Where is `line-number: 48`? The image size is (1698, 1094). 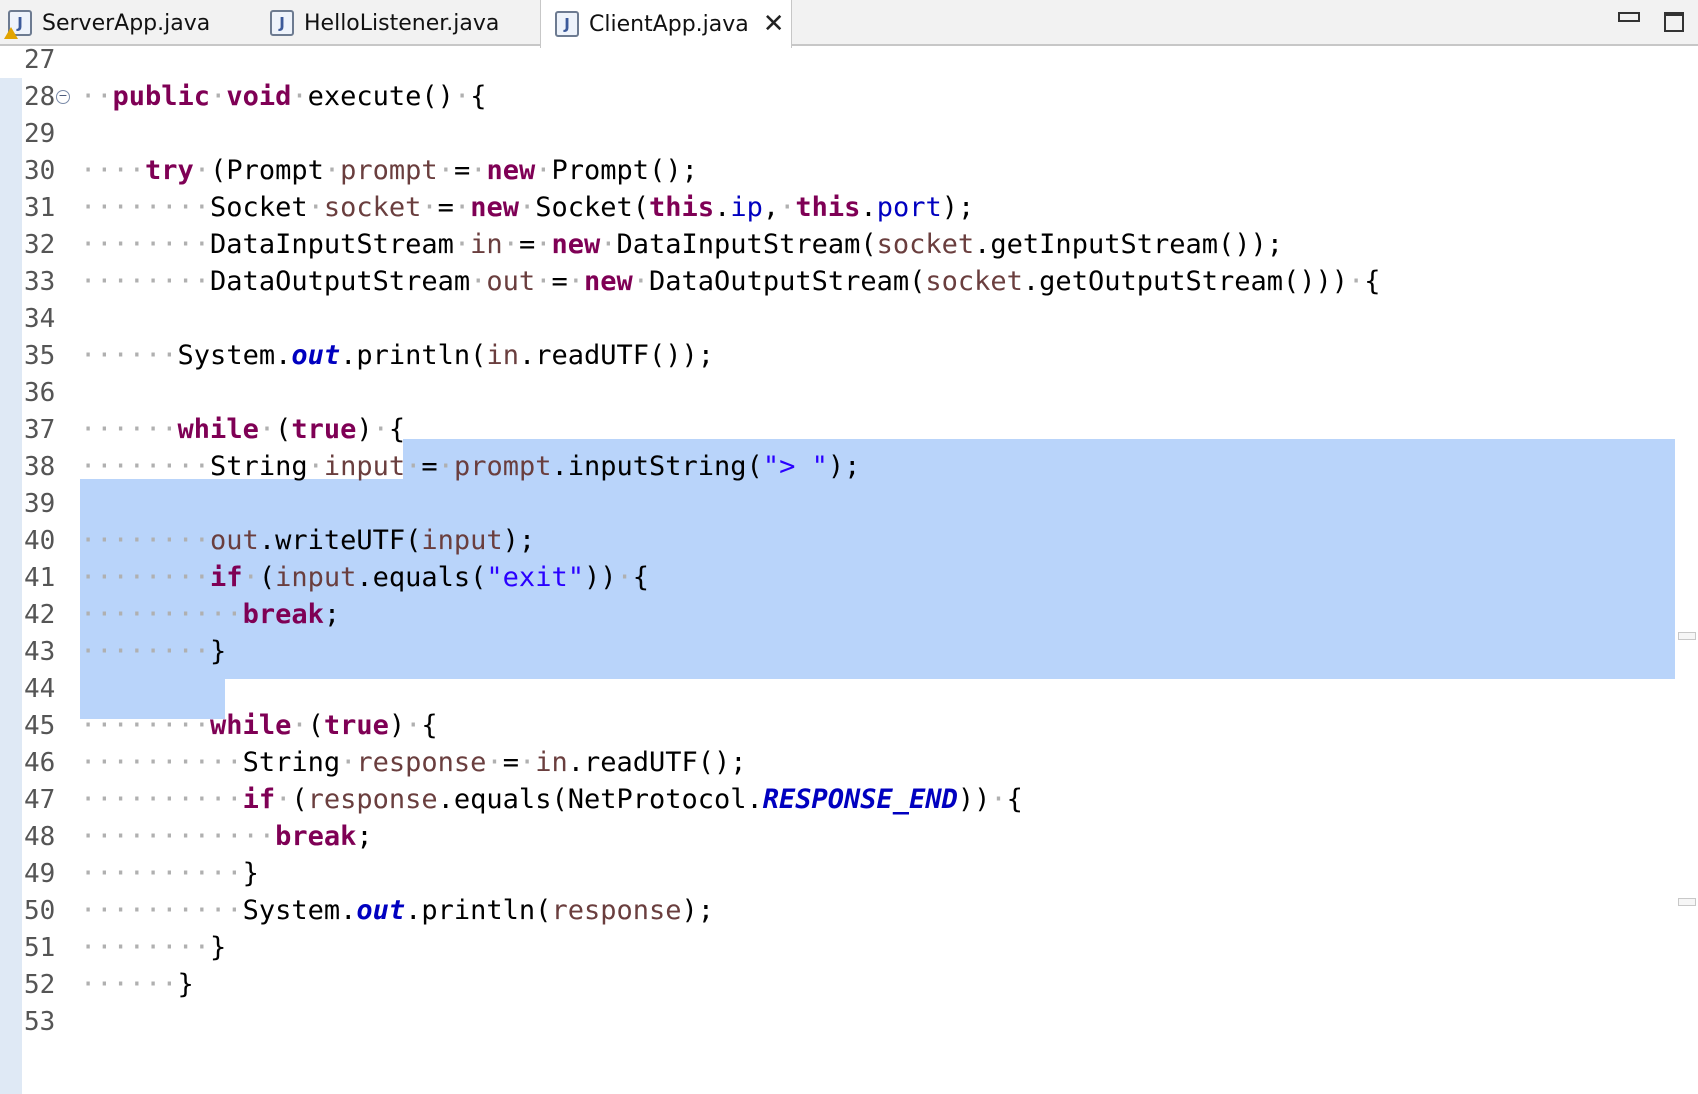 line-number: 48 is located at coordinates (40, 837).